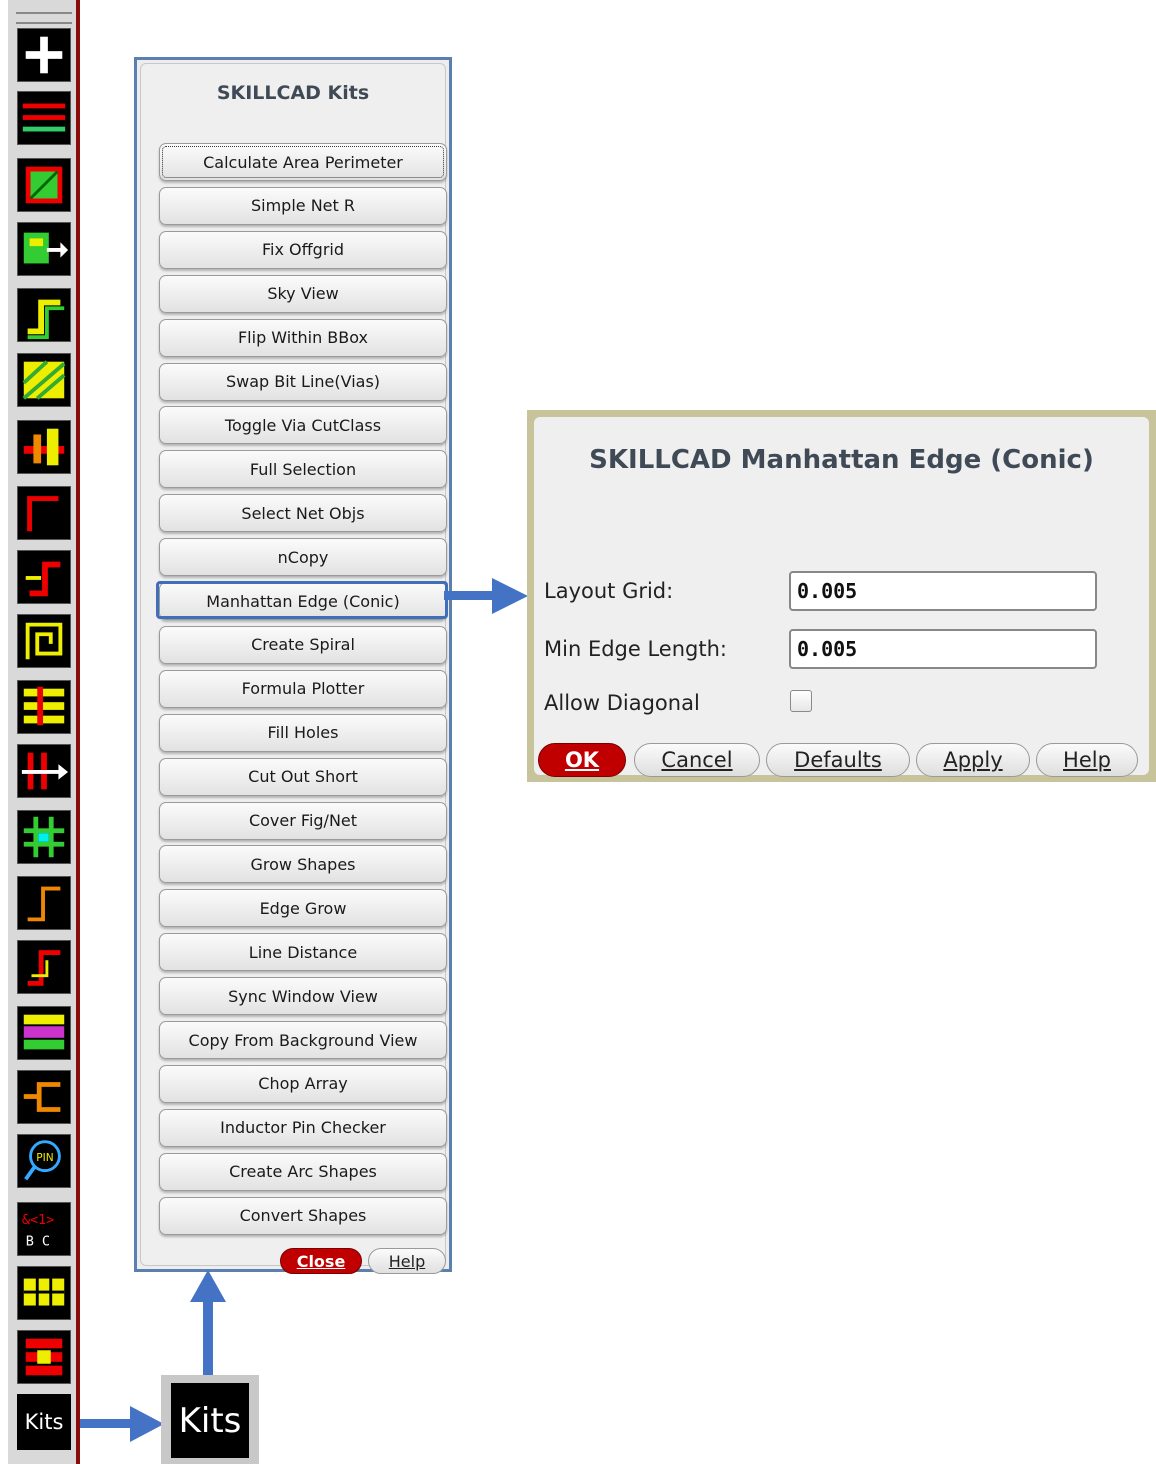 The width and height of the screenshot is (1156, 1464). I want to click on layout-toolbar: PIN &<1> B C Kits, so click(44, 732).